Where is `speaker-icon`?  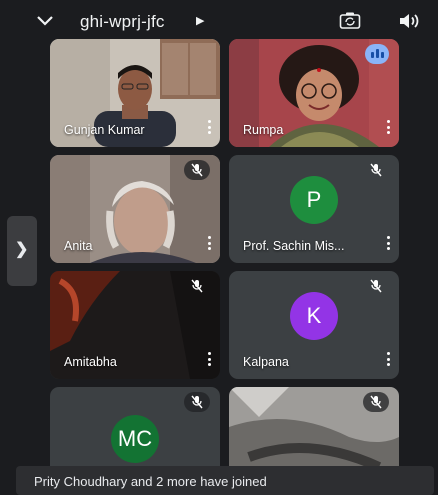 speaker-icon is located at coordinates (409, 23).